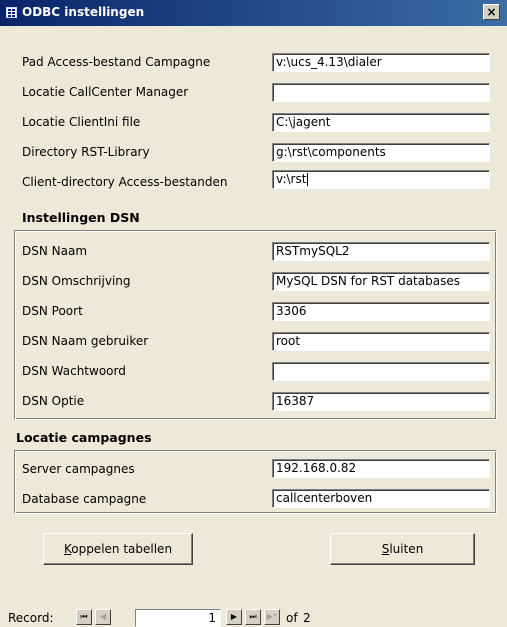 This screenshot has height=627, width=507. What do you see at coordinates (381, 122) in the screenshot?
I see `input-clientini: C:\jagent` at bounding box center [381, 122].